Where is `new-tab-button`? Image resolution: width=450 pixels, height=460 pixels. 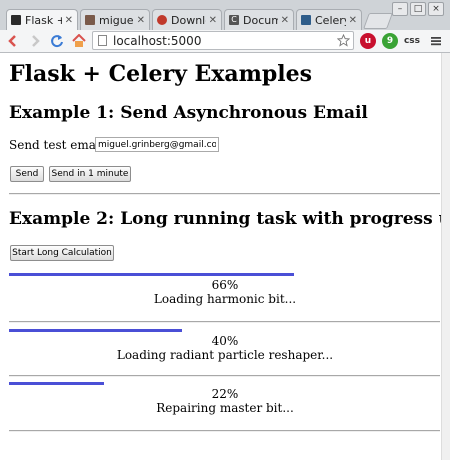
new-tab-button is located at coordinates (378, 21).